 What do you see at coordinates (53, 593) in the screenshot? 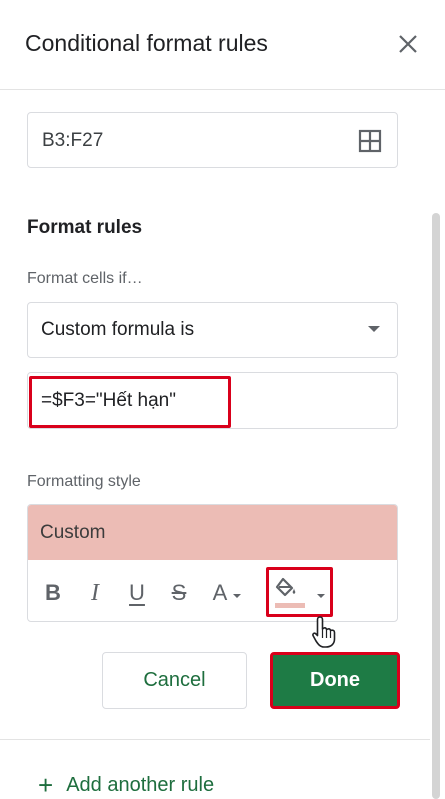
I see `bold-button: B` at bounding box center [53, 593].